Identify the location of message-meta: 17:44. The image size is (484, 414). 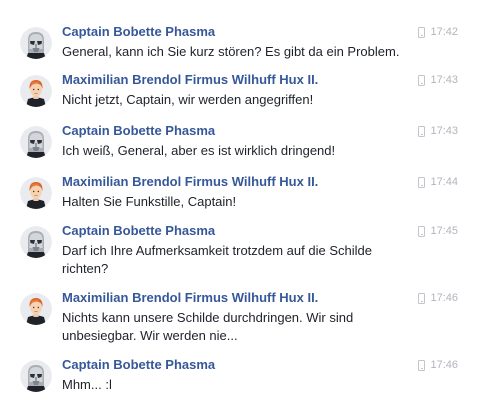
(438, 182).